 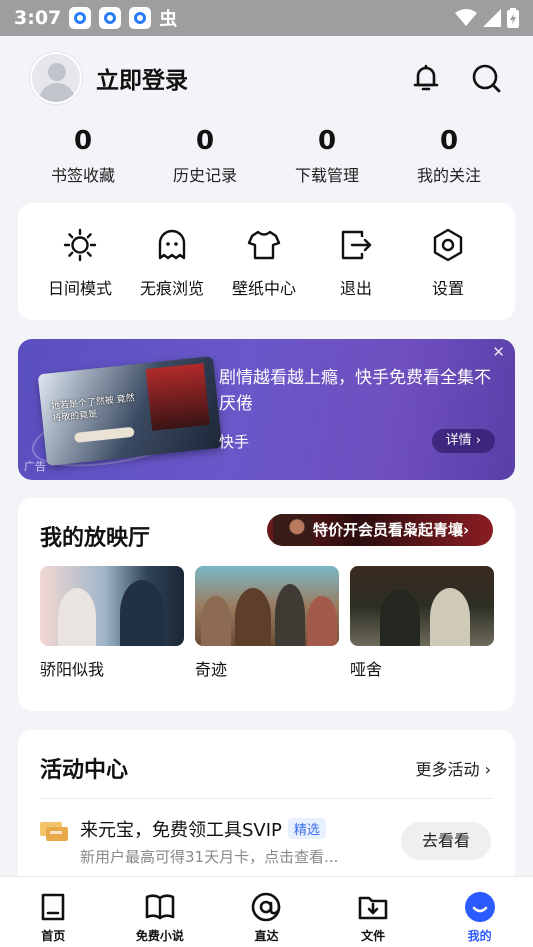 I want to click on exit-icon, so click(x=356, y=245).